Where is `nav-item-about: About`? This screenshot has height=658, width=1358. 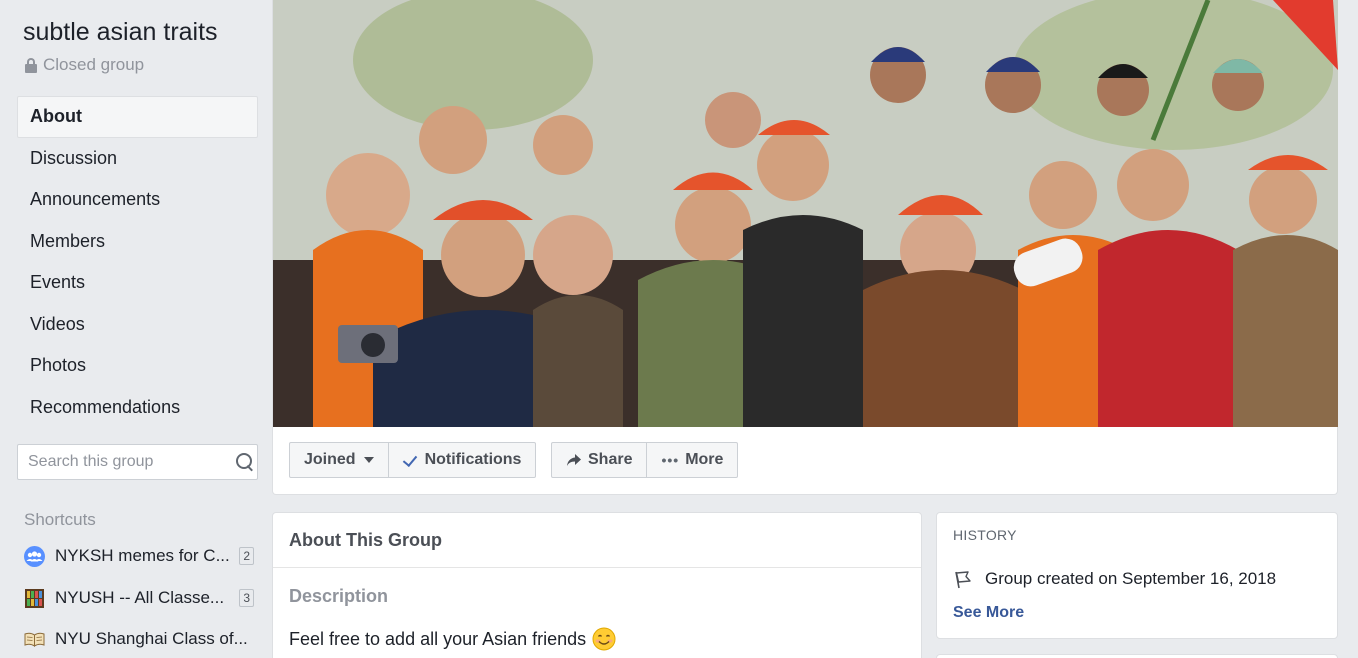 nav-item-about: About is located at coordinates (137, 117).